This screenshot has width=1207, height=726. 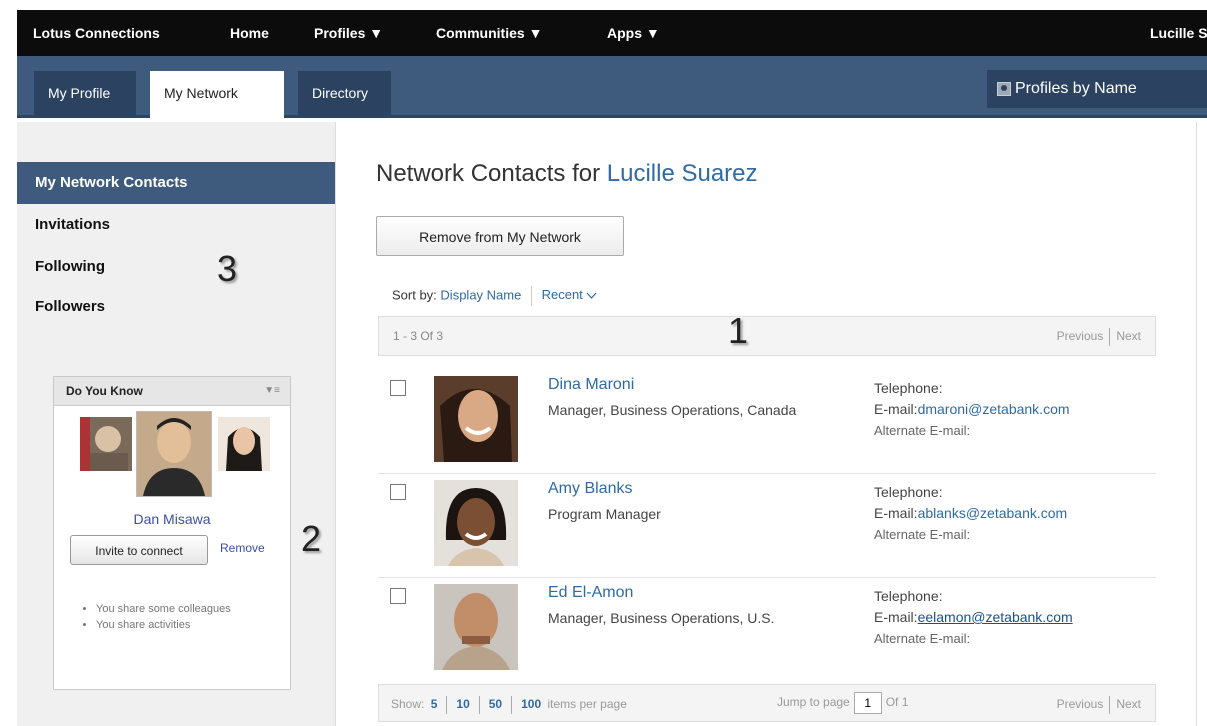 I want to click on sort-recent-link: Recent, so click(x=570, y=294).